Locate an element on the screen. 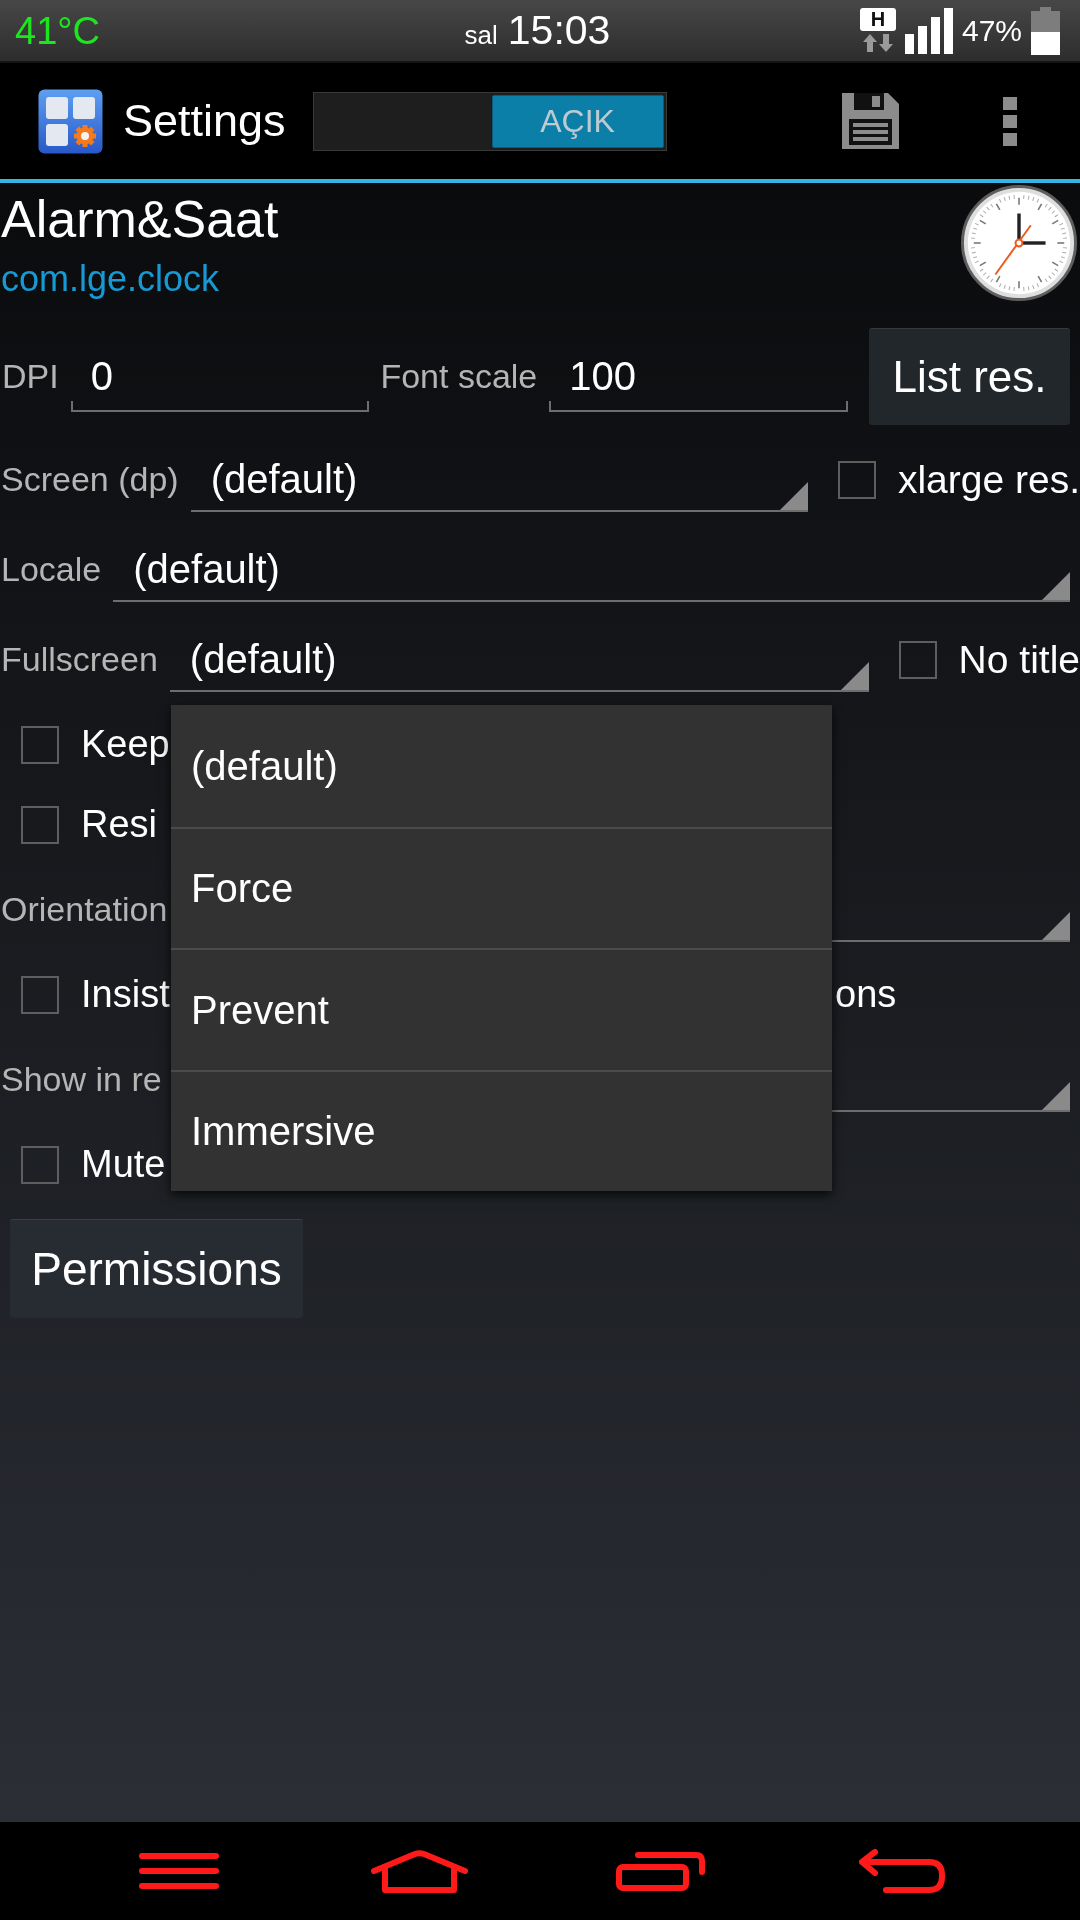 The width and height of the screenshot is (1080, 1920). setting-label: Screen (dp) is located at coordinates (90, 480).